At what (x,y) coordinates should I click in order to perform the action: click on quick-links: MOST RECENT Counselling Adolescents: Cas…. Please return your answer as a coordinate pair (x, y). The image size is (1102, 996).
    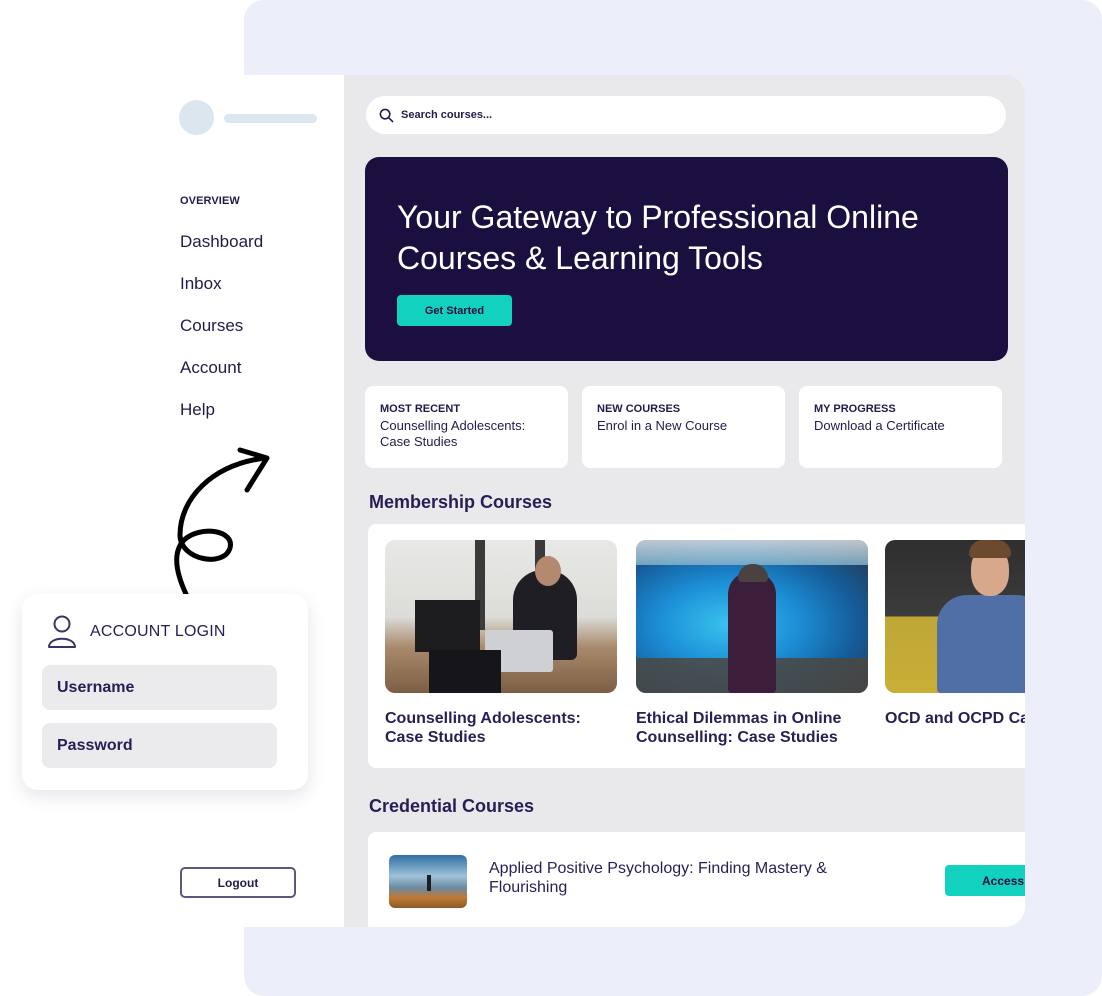
    Looking at the image, I should click on (683, 427).